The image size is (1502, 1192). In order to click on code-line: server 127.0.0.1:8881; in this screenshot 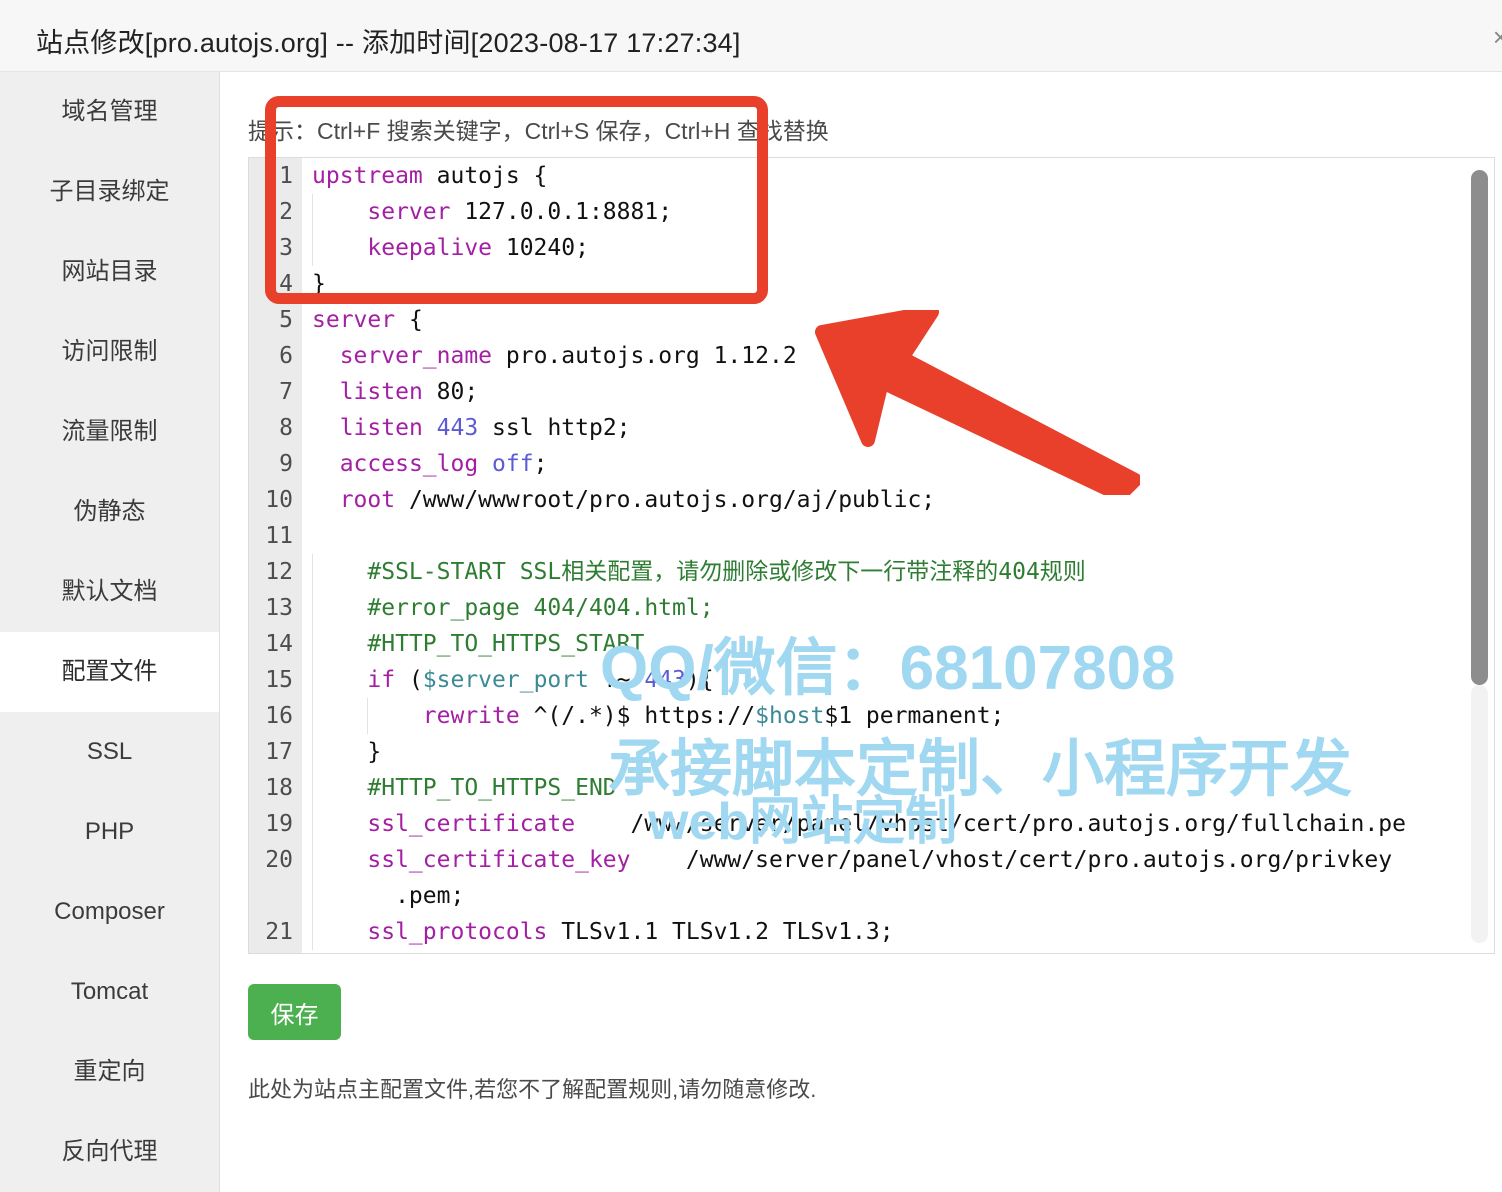, I will do `click(898, 212)`.